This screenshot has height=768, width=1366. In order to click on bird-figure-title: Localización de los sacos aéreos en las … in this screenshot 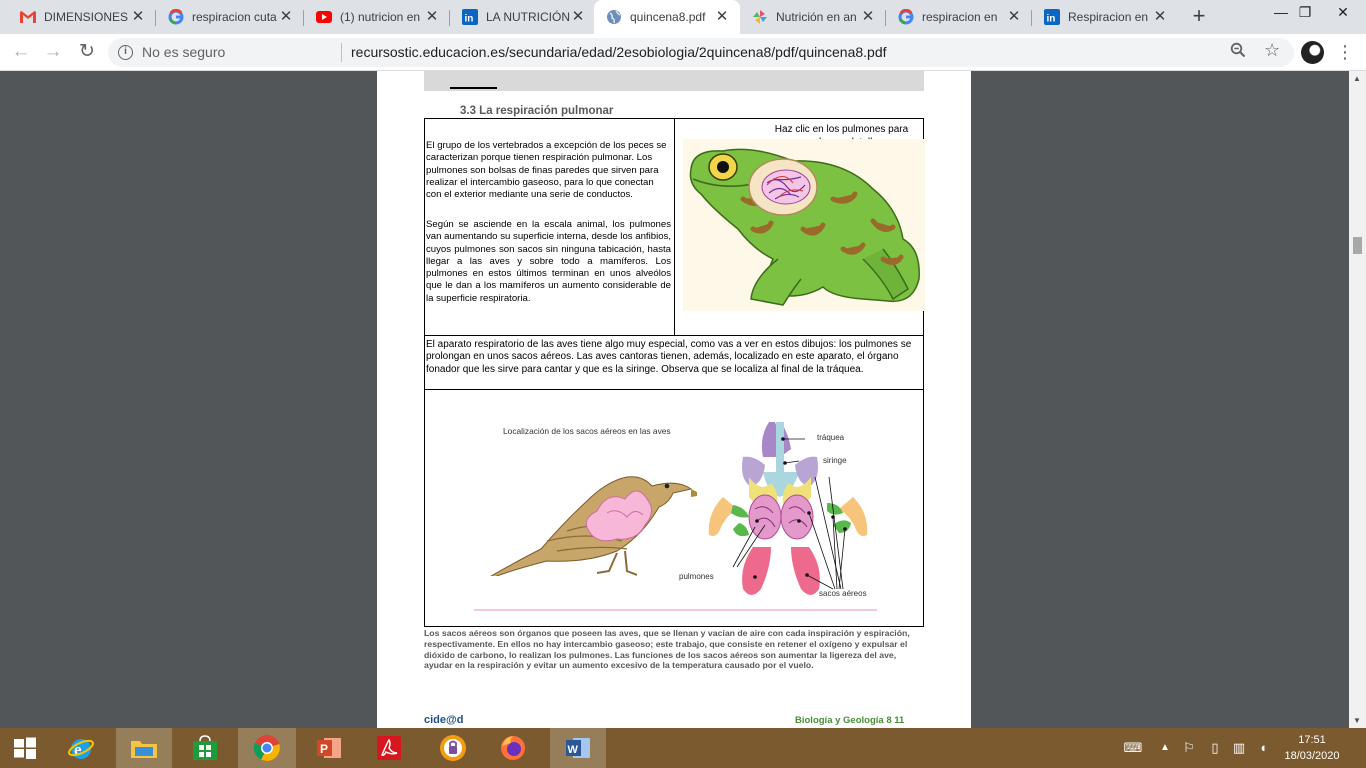, I will do `click(587, 431)`.